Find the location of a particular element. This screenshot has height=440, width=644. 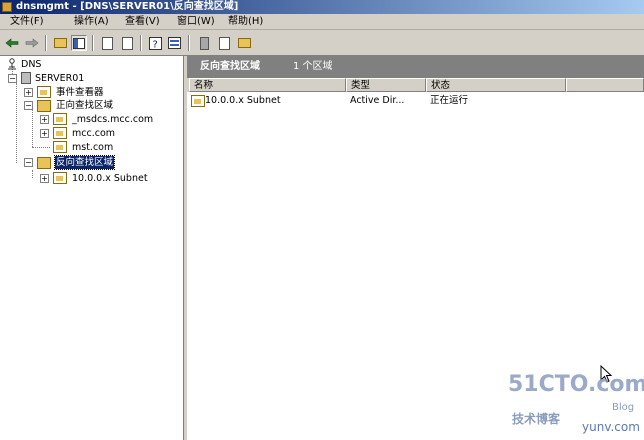

folder-up-icon is located at coordinates (60, 43).